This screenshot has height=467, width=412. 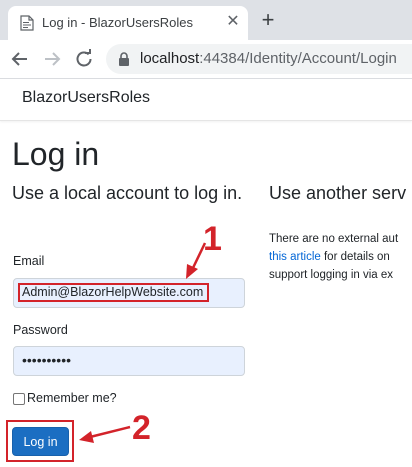 What do you see at coordinates (47, 360) in the screenshot?
I see `password-value: ••••••••••` at bounding box center [47, 360].